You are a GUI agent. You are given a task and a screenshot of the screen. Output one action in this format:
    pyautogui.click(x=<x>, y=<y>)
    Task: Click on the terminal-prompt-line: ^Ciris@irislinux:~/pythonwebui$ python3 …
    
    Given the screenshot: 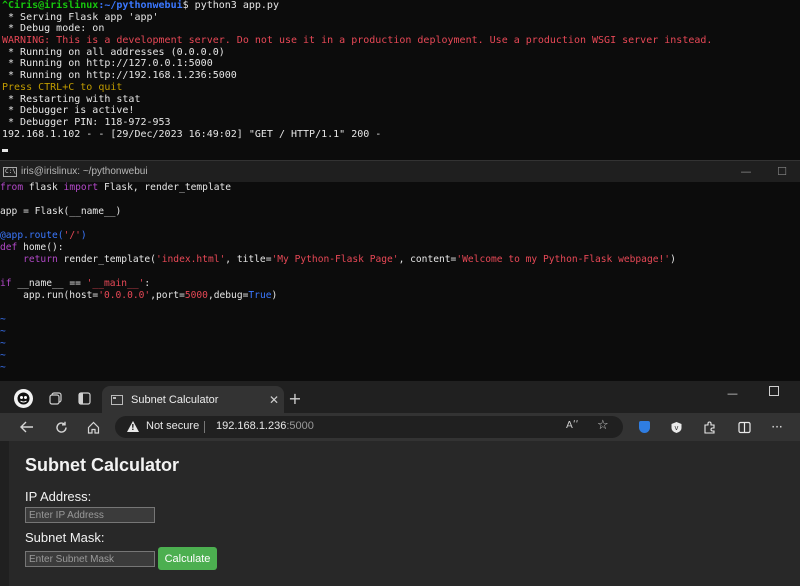 What is the action you would take?
    pyautogui.click(x=400, y=6)
    